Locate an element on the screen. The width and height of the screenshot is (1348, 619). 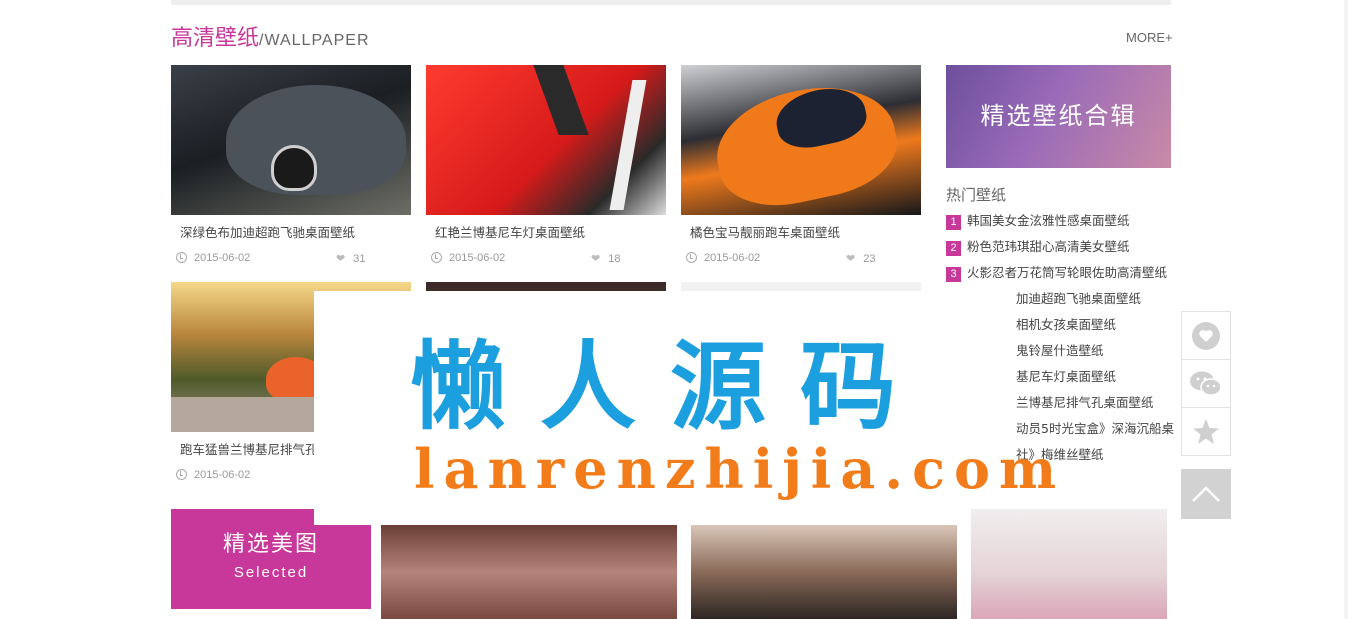
rank-badge: 3 is located at coordinates (953, 274).